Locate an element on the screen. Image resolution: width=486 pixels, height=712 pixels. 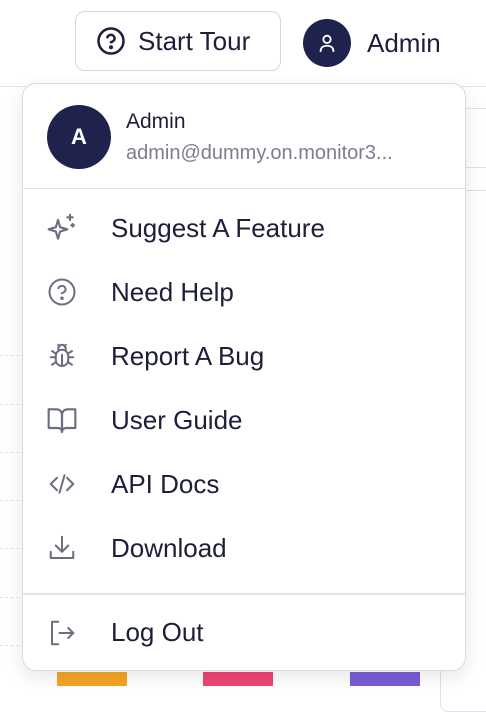
start-tour-button: Start Tour is located at coordinates (178, 41).